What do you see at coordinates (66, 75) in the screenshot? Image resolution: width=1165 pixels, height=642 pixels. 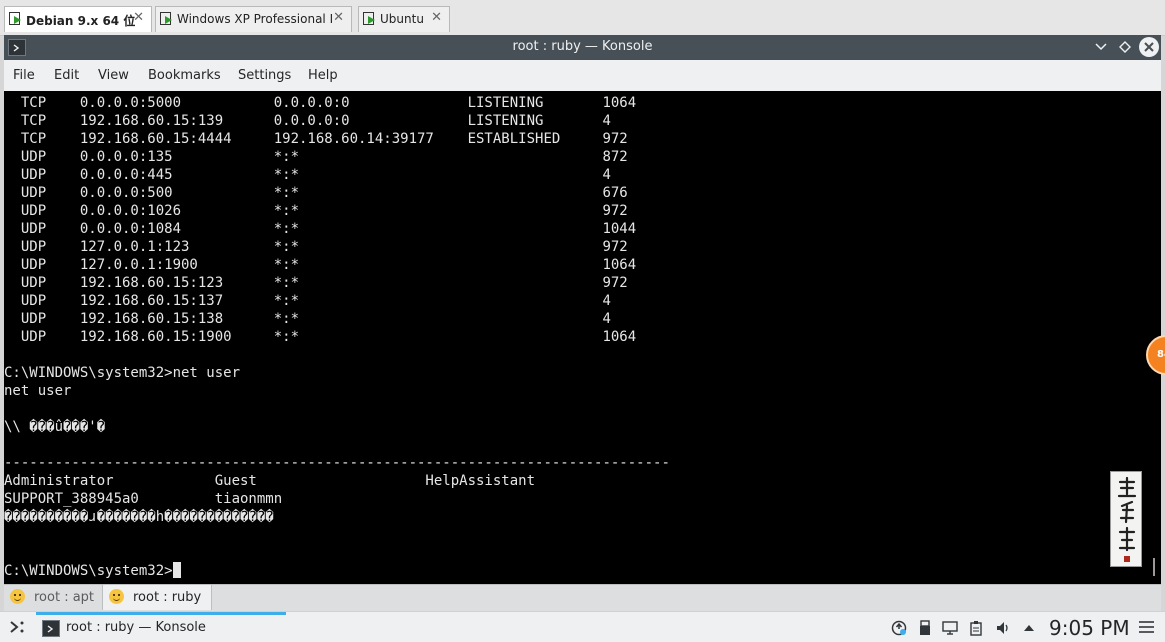 I see `menu-edit: Edit` at bounding box center [66, 75].